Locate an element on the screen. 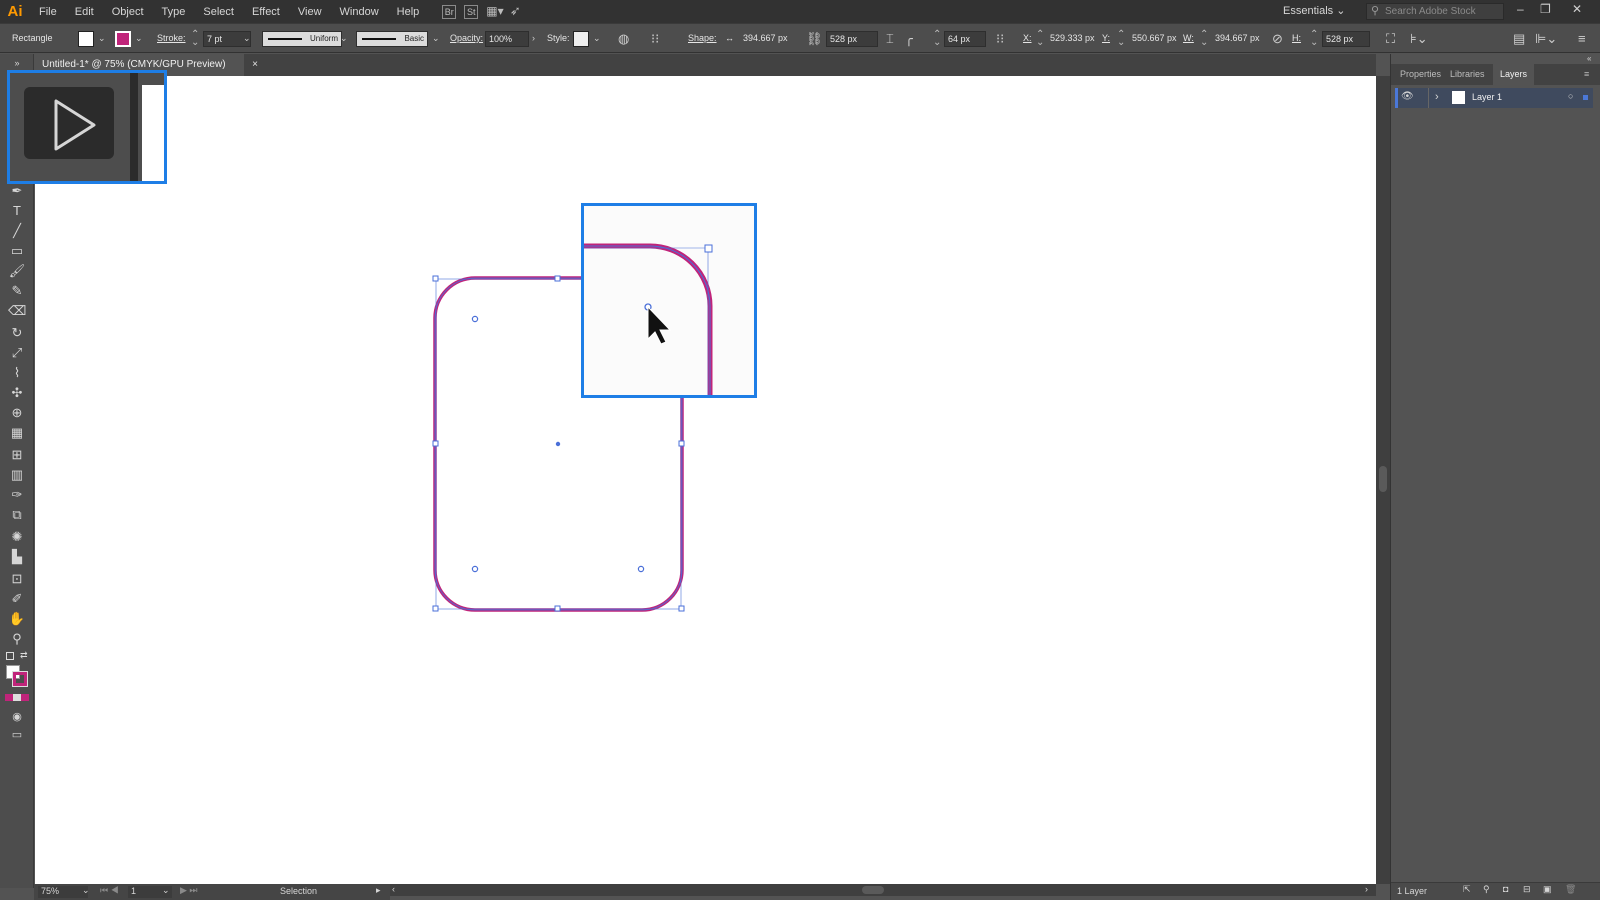  layer-row: 👁 › Layer 1 ○ is located at coordinates (1494, 98).